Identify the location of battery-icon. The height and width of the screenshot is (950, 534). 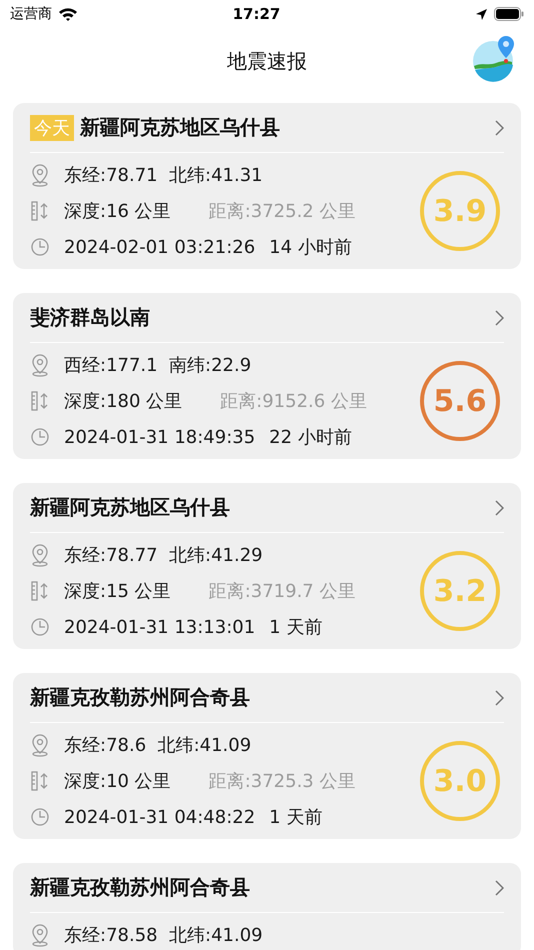
(509, 14).